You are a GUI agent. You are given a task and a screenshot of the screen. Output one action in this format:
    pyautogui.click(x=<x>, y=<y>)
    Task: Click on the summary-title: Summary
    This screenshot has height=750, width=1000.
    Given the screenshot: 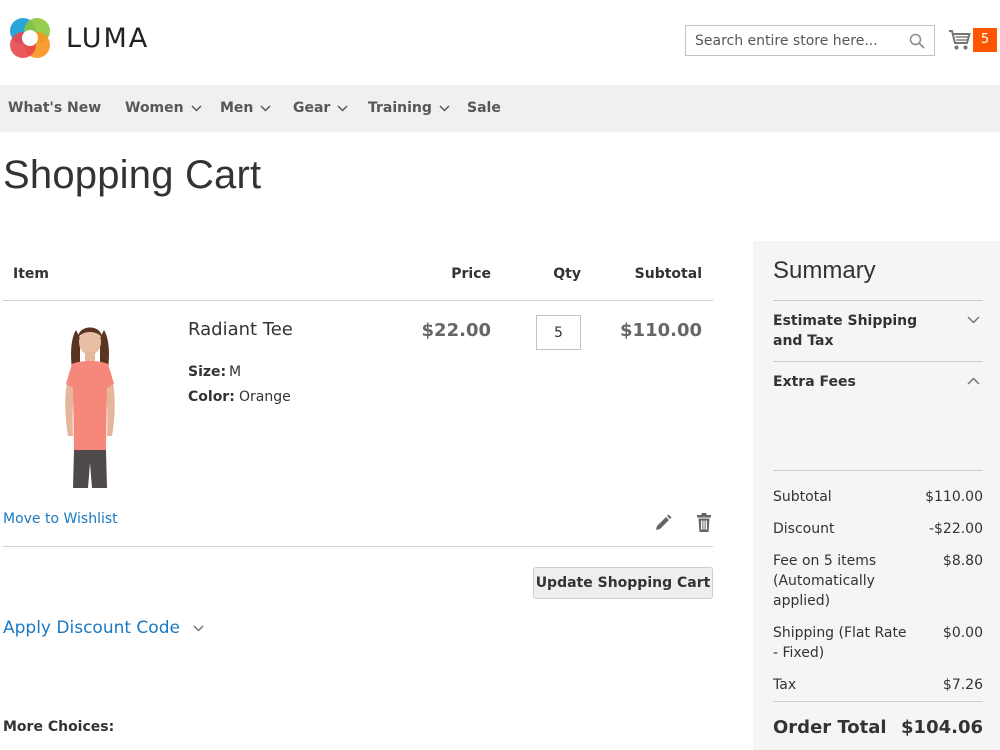 What is the action you would take?
    pyautogui.click(x=824, y=270)
    